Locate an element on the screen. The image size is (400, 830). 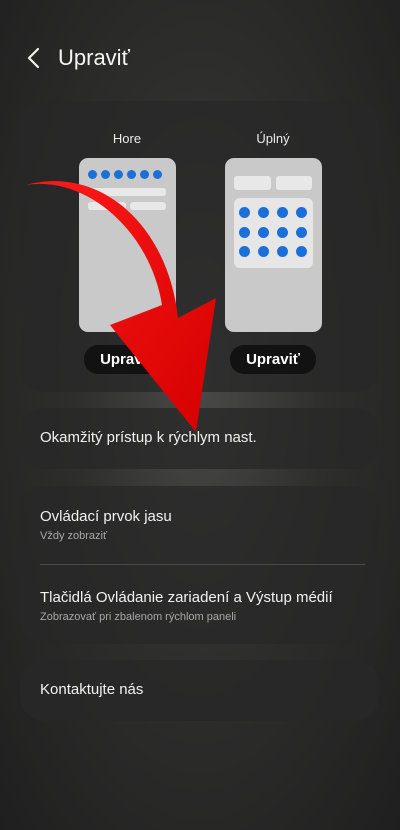
edit-top-button: Upraviť is located at coordinates (127, 359).